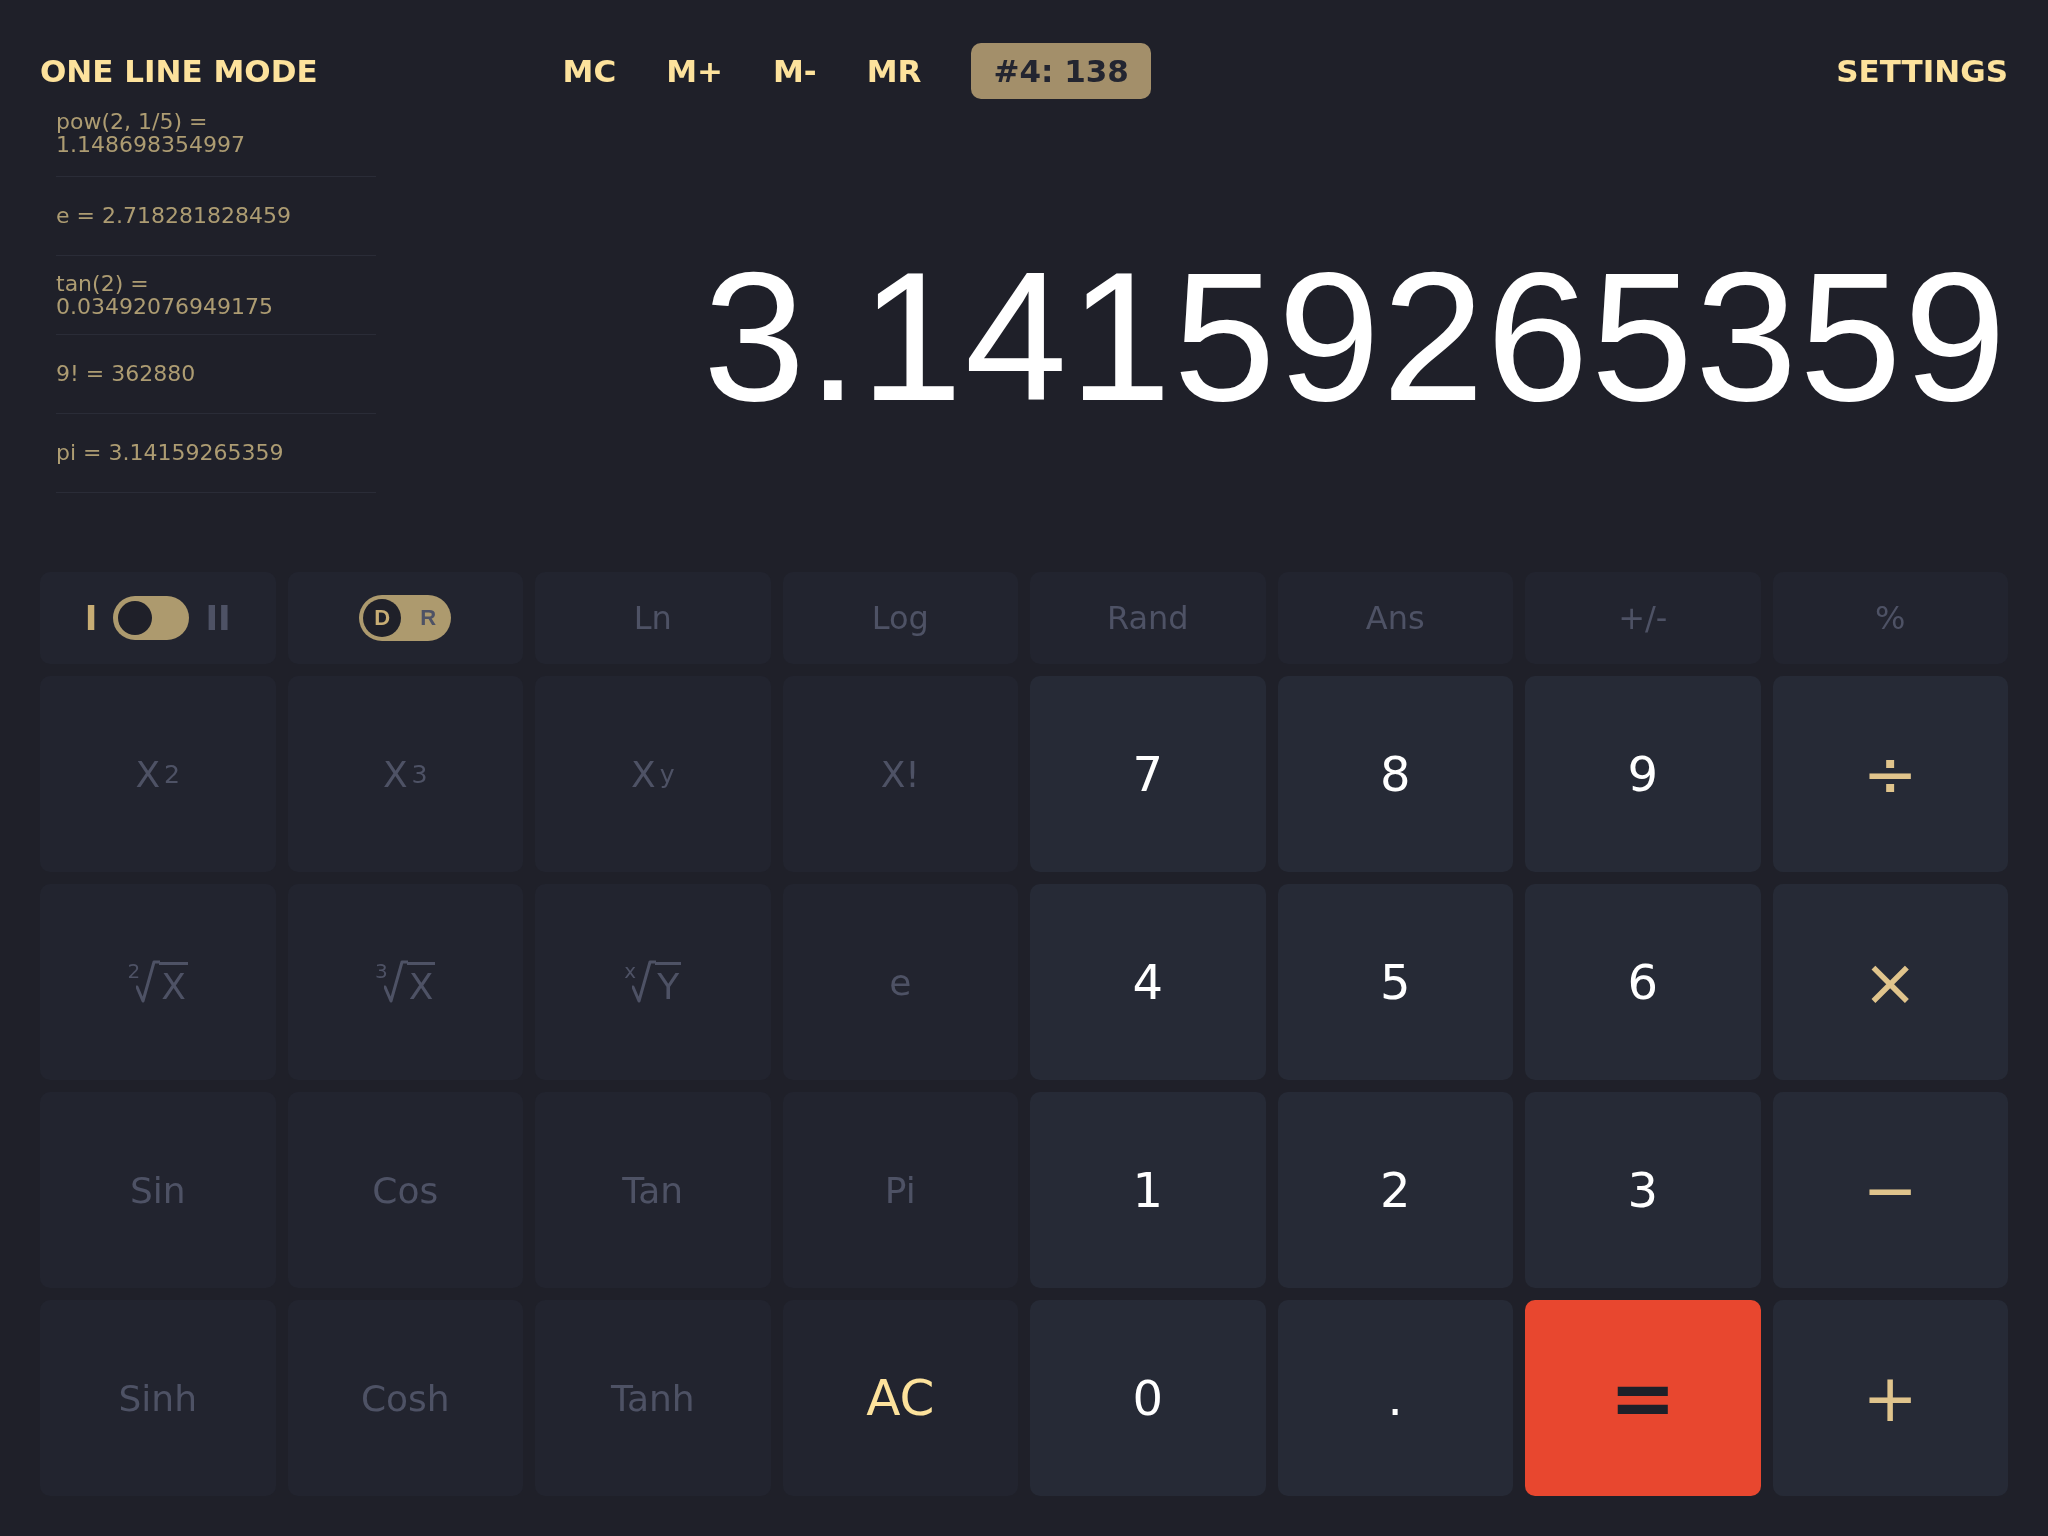 Image resolution: width=2048 pixels, height=1536 pixels. I want to click on single-line-label: I, so click(91, 618).